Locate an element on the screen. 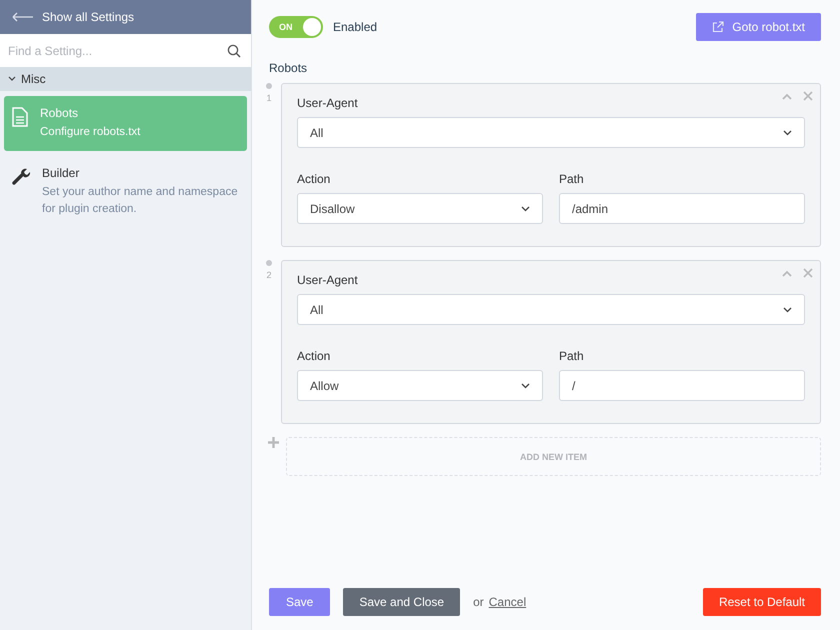 This screenshot has height=630, width=840. section-header: Misc is located at coordinates (125, 79).